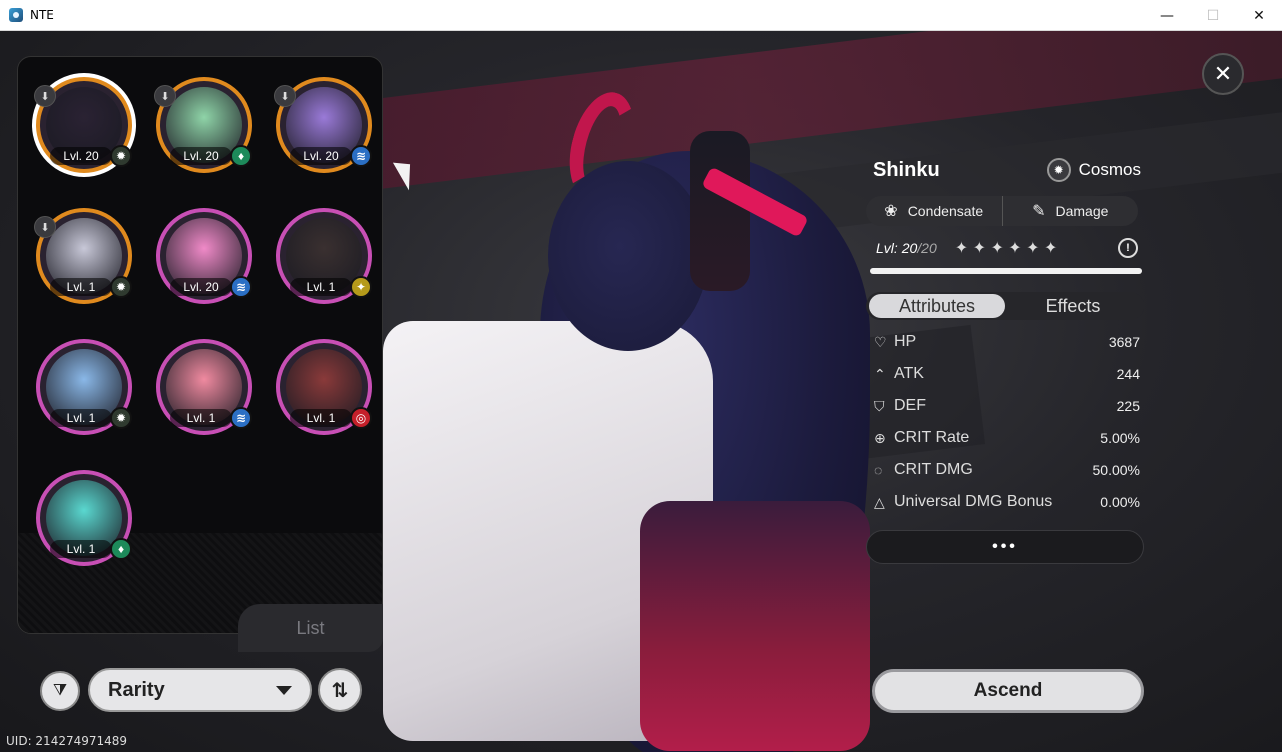  I want to click on attribute-name: CRIT Rate, so click(932, 437).